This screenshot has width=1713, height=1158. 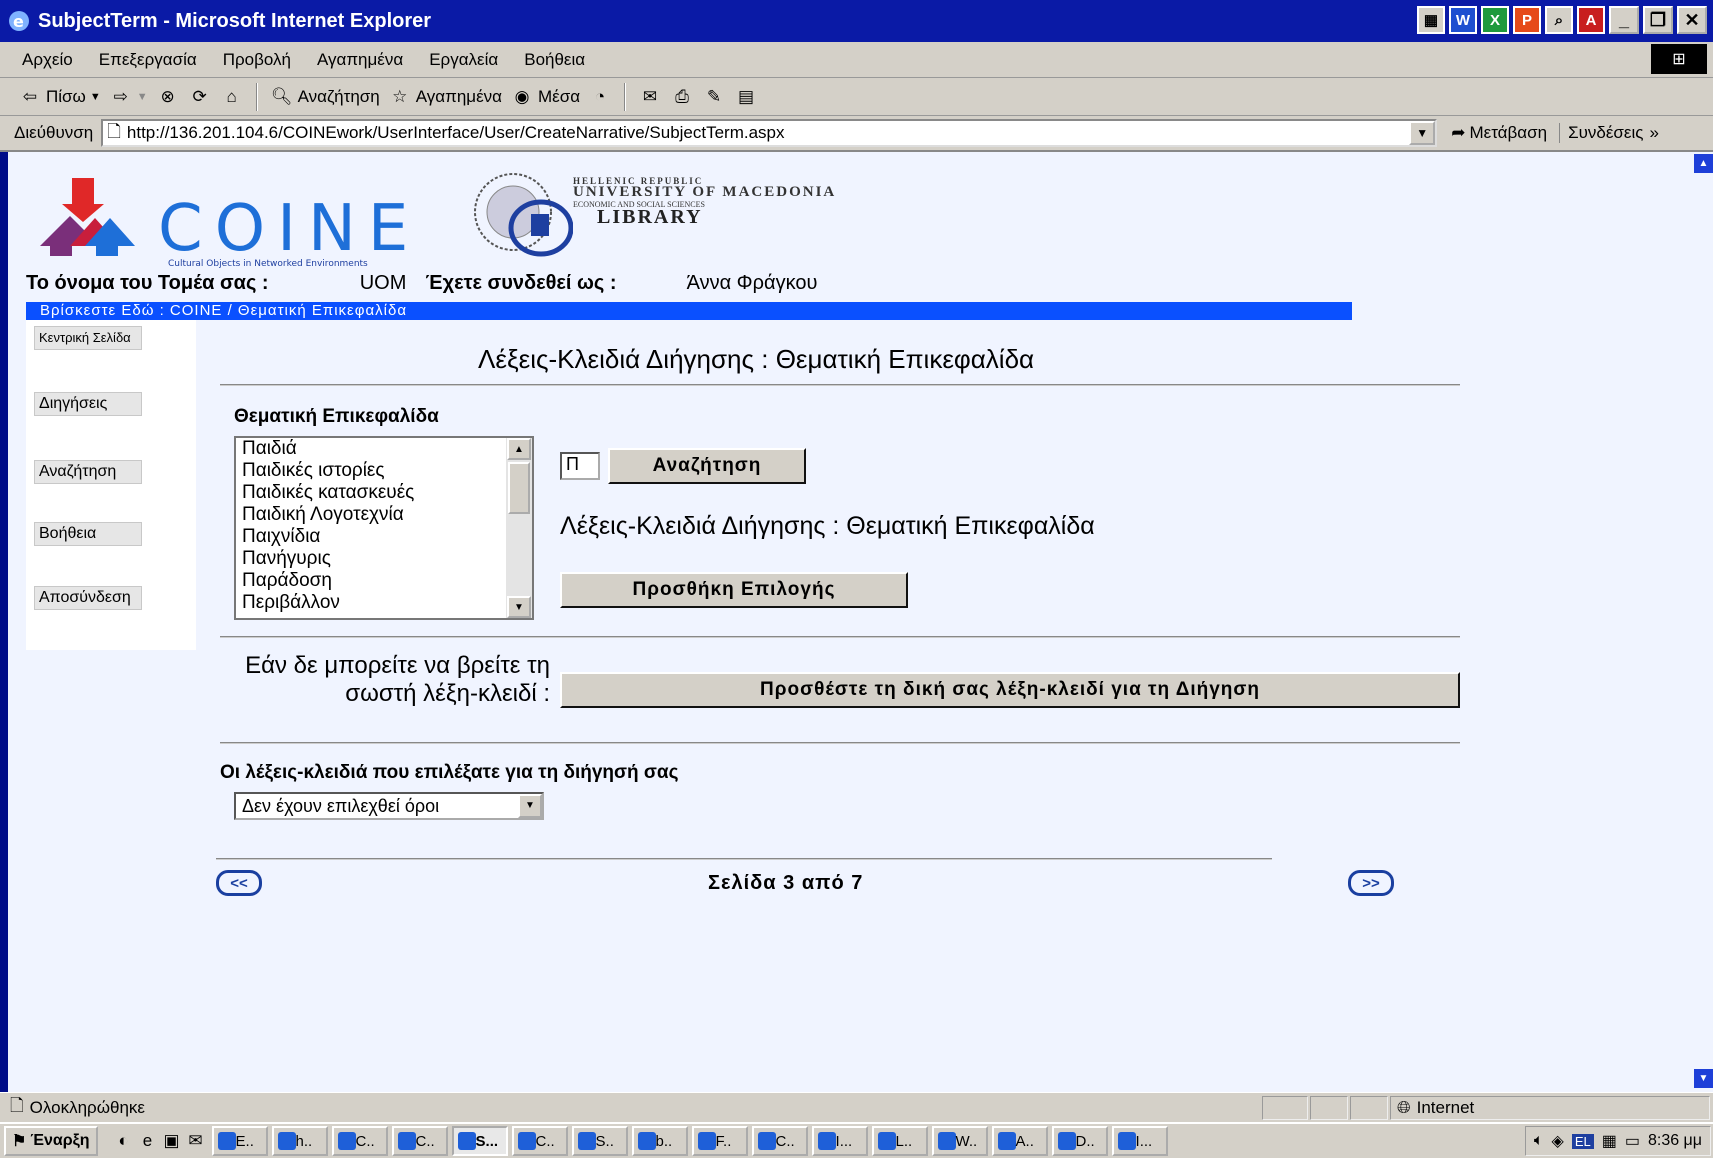 What do you see at coordinates (148, 60) in the screenshot?
I see `menu-edit: Επεξεργασία` at bounding box center [148, 60].